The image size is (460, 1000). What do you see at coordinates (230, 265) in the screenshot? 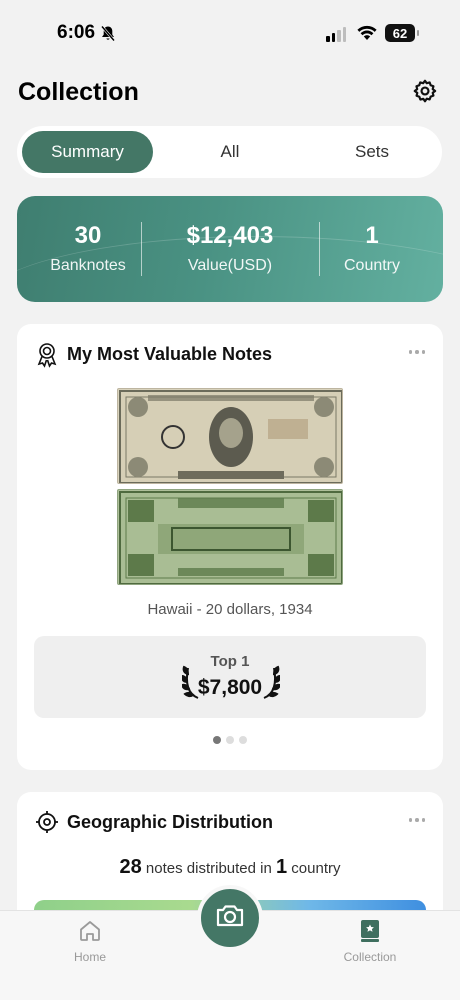
I see `stat-label: Value(USD)` at bounding box center [230, 265].